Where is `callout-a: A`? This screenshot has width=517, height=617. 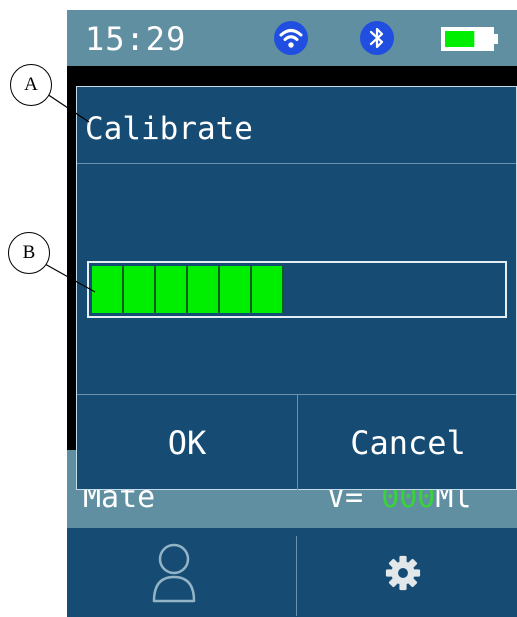 callout-a: A is located at coordinates (31, 85).